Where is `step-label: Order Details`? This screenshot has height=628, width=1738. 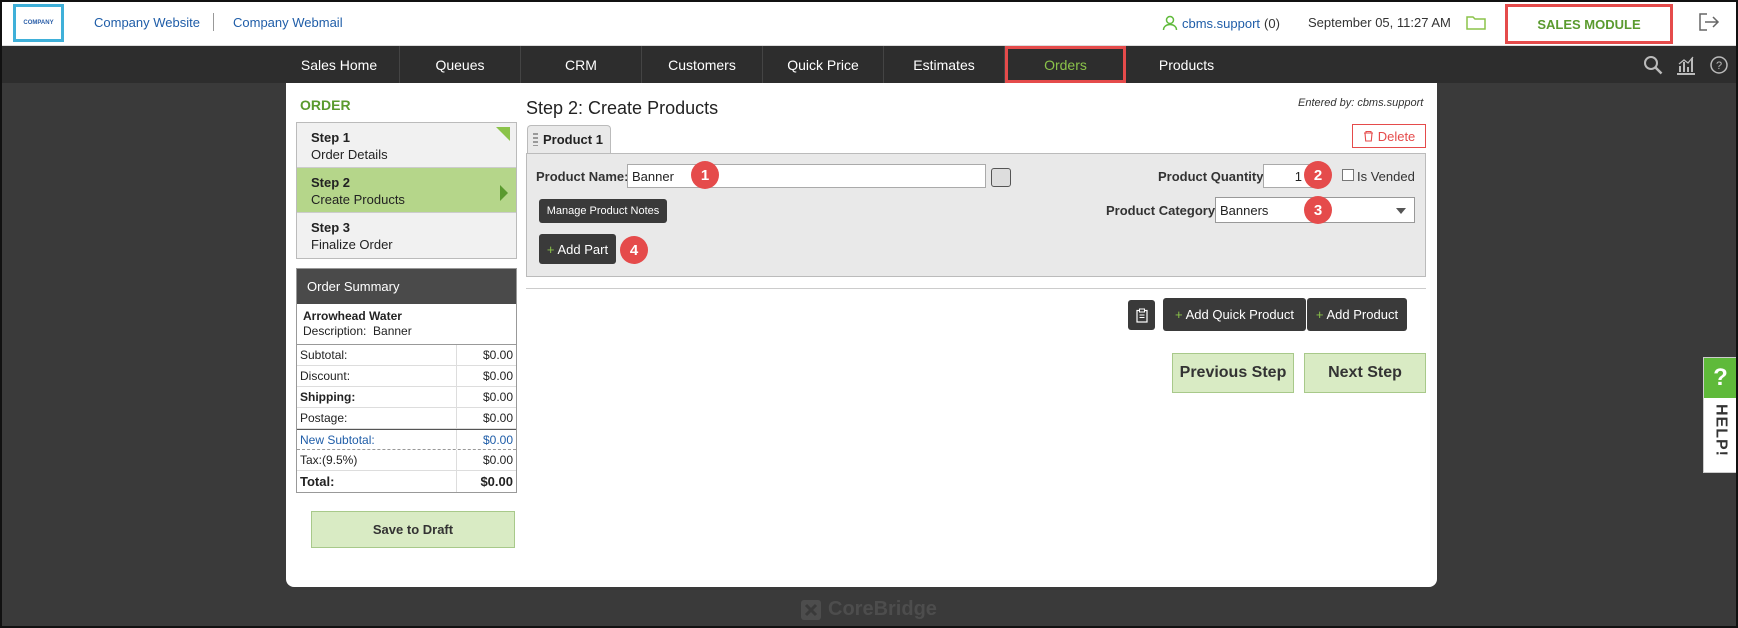 step-label: Order Details is located at coordinates (349, 154).